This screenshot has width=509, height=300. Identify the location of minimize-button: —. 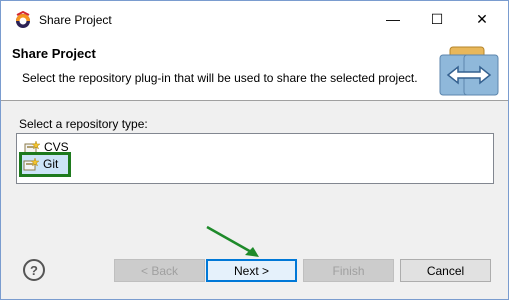
(393, 19).